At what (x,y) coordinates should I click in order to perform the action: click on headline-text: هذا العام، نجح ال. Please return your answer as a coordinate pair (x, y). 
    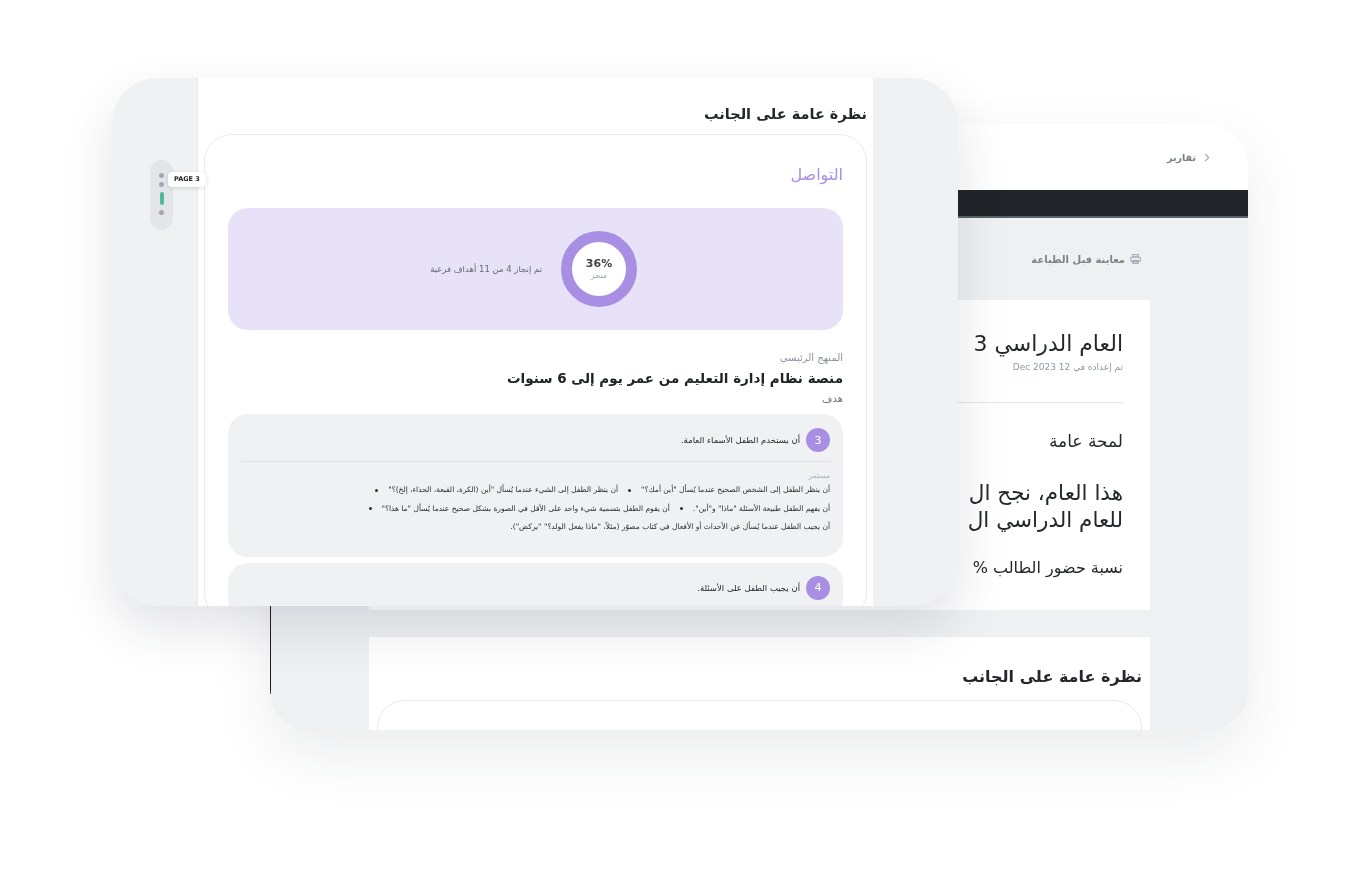
    Looking at the image, I should click on (1045, 492).